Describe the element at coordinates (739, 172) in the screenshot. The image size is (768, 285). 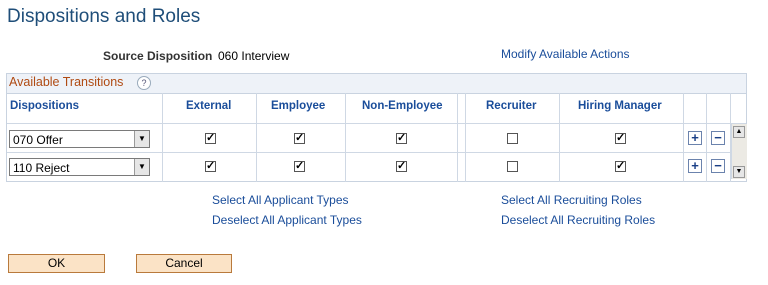
I see `scroll-down-icon: ▼` at that location.